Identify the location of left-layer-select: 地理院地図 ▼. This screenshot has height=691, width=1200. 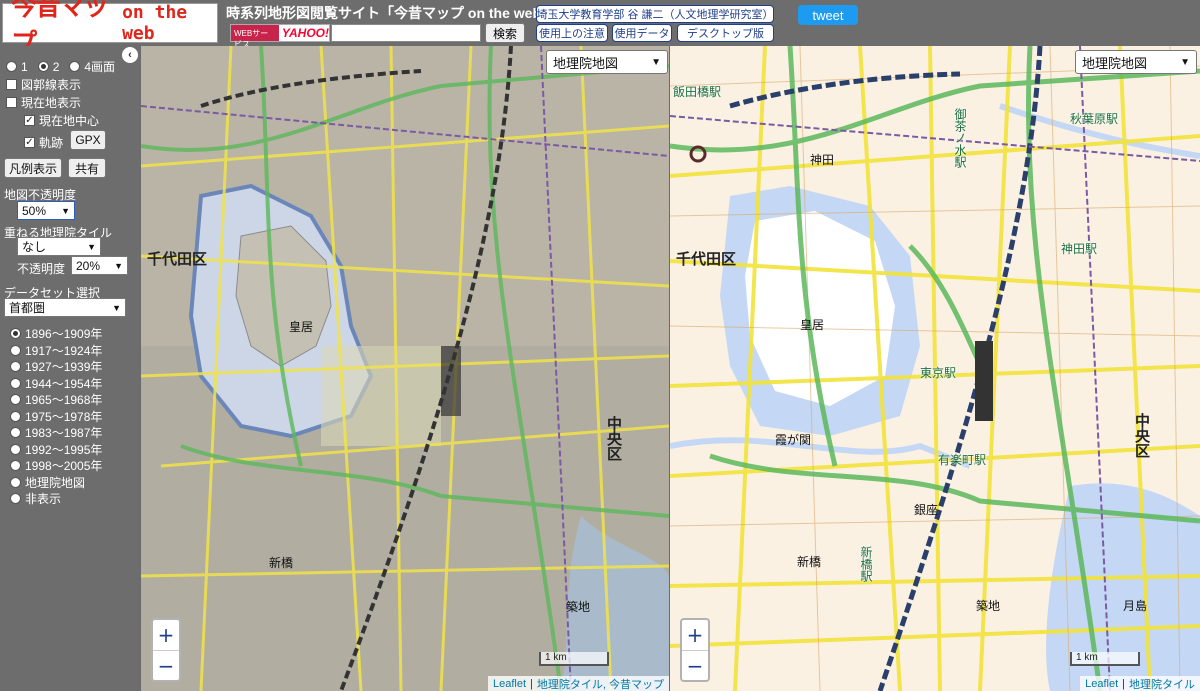
(607, 62).